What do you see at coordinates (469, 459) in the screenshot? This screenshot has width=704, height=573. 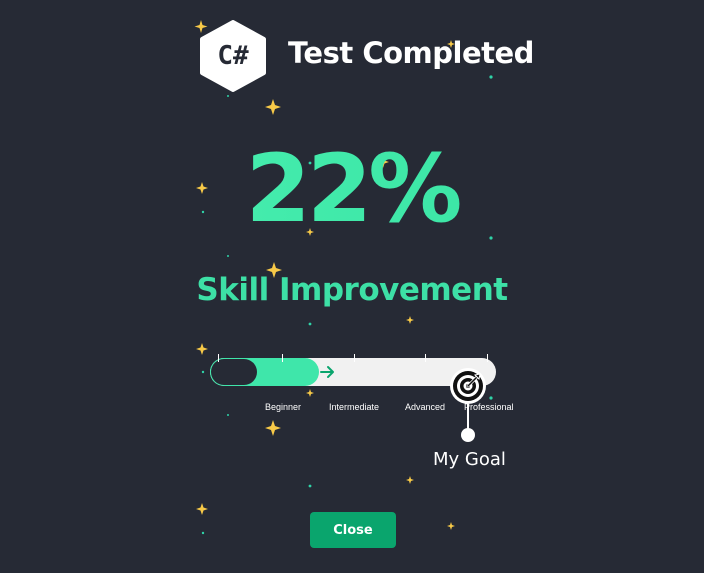 I see `goal-label: My Goal` at bounding box center [469, 459].